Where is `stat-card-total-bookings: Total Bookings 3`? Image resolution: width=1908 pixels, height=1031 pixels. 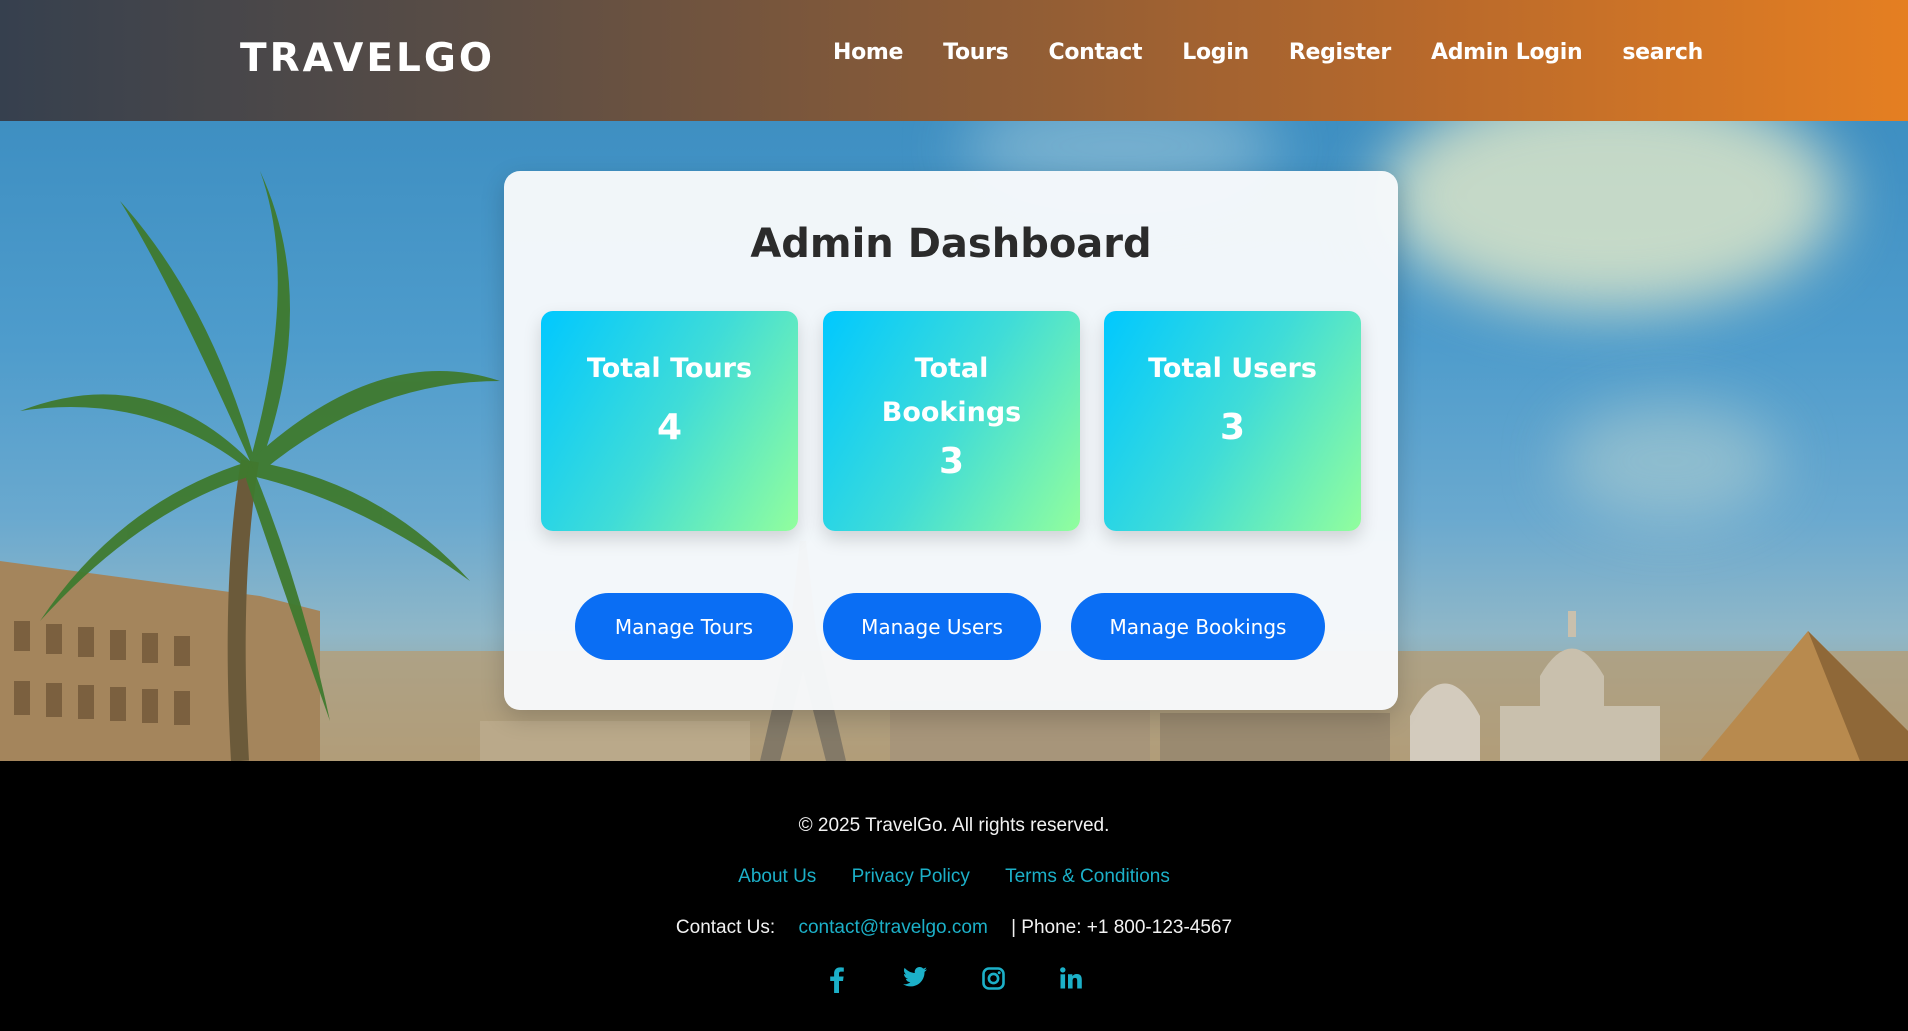
stat-card-total-bookings: Total Bookings 3 is located at coordinates (951, 421).